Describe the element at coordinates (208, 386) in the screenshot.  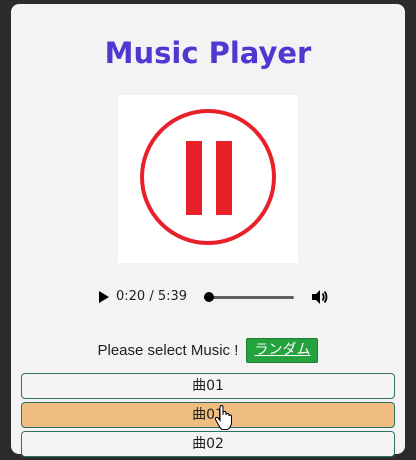
I see `track-item: 曲01` at that location.